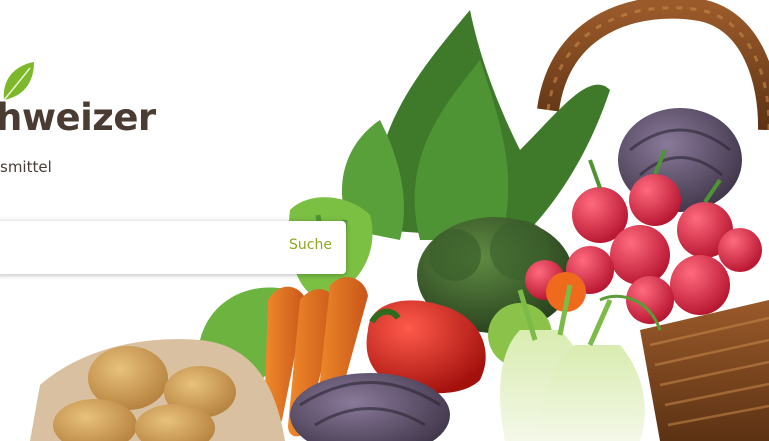  Describe the element at coordinates (26, 167) in the screenshot. I see `brand-tagline: smittel` at that location.